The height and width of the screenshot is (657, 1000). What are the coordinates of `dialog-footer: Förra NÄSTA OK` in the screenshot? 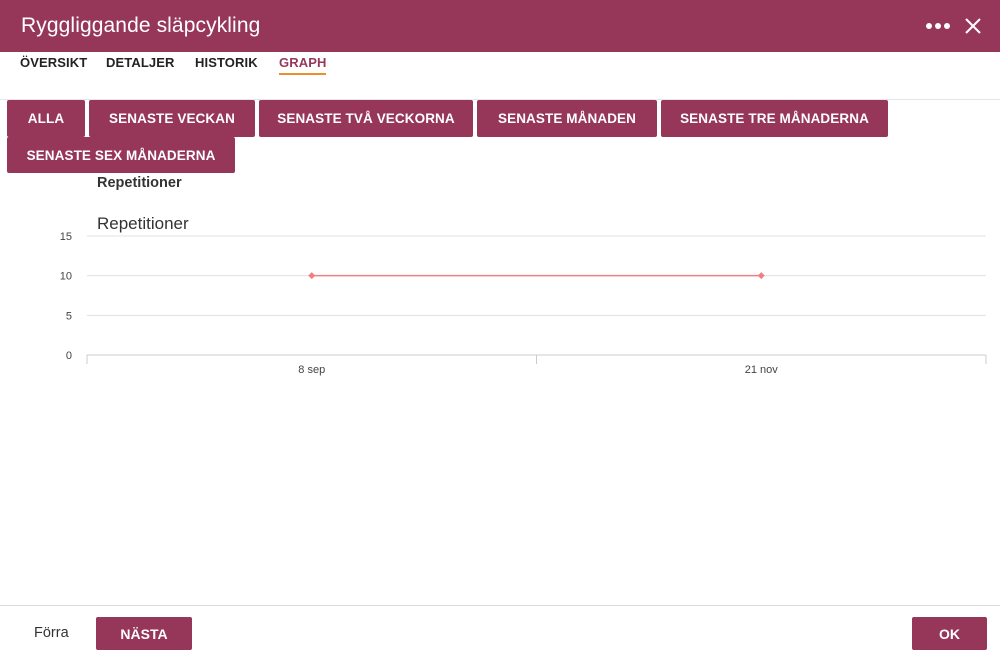 It's located at (500, 631).